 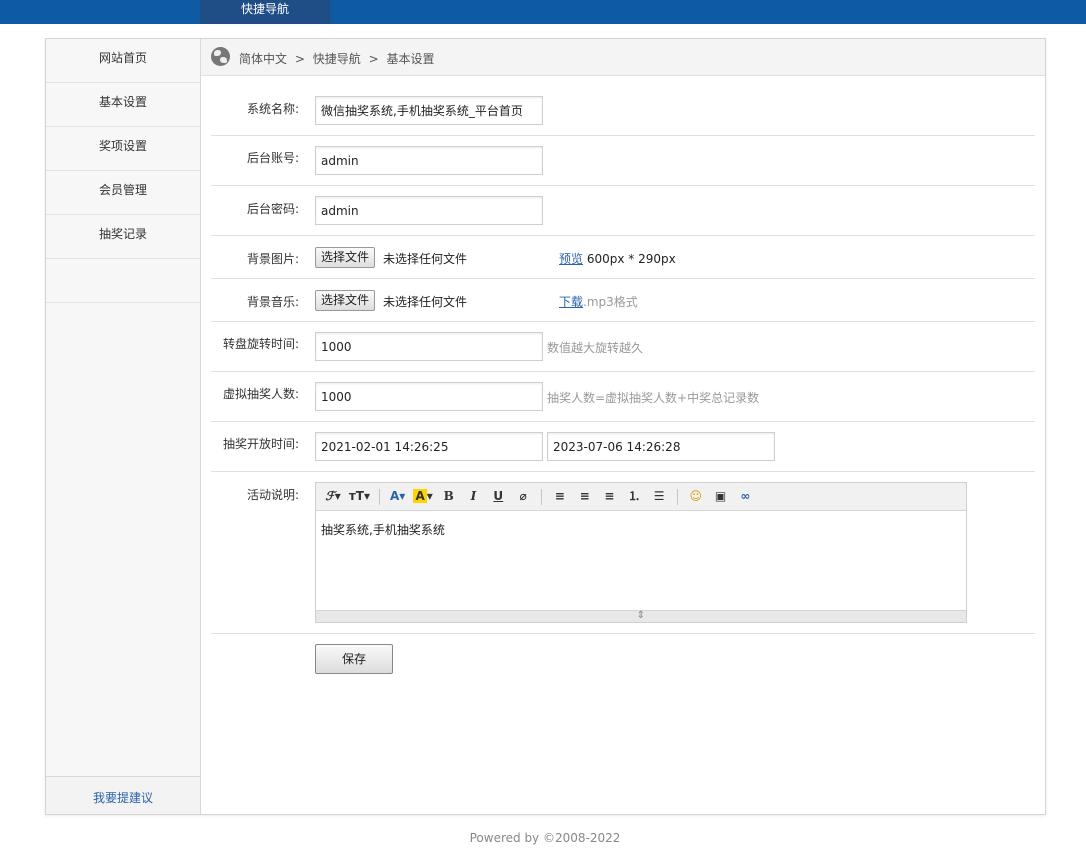 What do you see at coordinates (123, 193) in the screenshot?
I see `sidebar-item-member-management: 会员管理` at bounding box center [123, 193].